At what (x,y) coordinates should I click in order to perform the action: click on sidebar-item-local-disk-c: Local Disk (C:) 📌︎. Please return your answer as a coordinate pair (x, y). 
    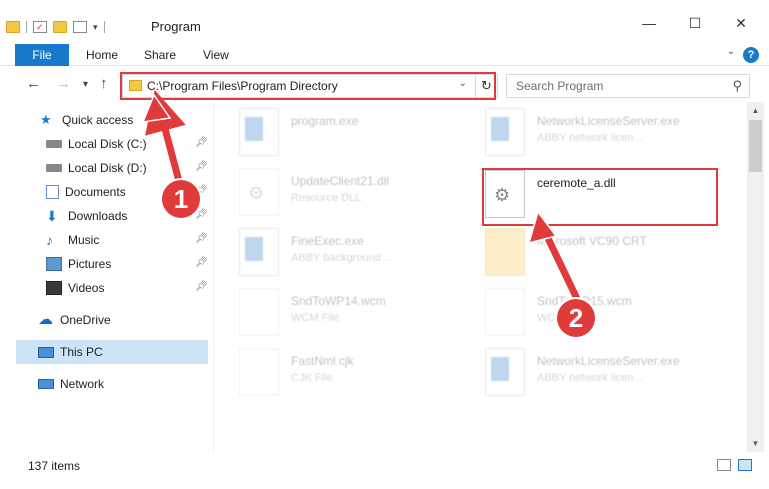
    Looking at the image, I should click on (105, 144).